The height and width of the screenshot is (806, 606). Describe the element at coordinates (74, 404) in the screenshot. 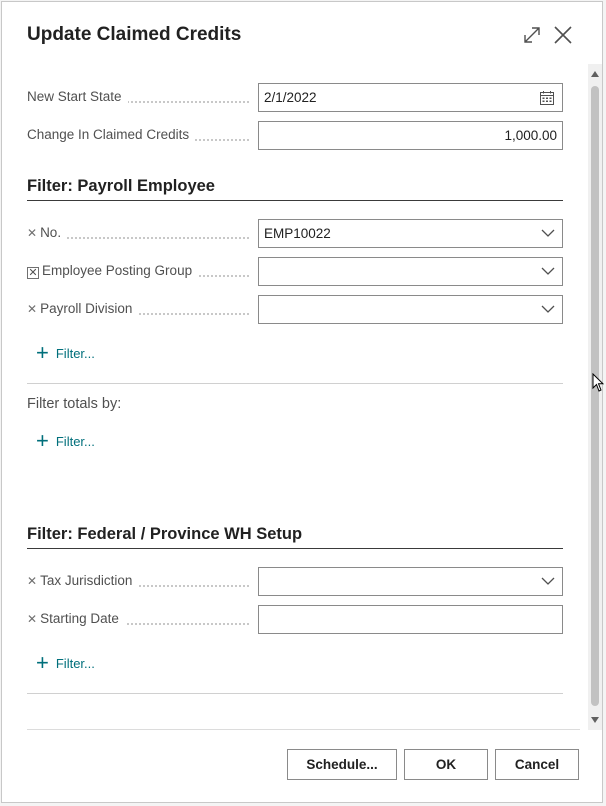

I see `filter-totals-title: Filter totals by:` at that location.